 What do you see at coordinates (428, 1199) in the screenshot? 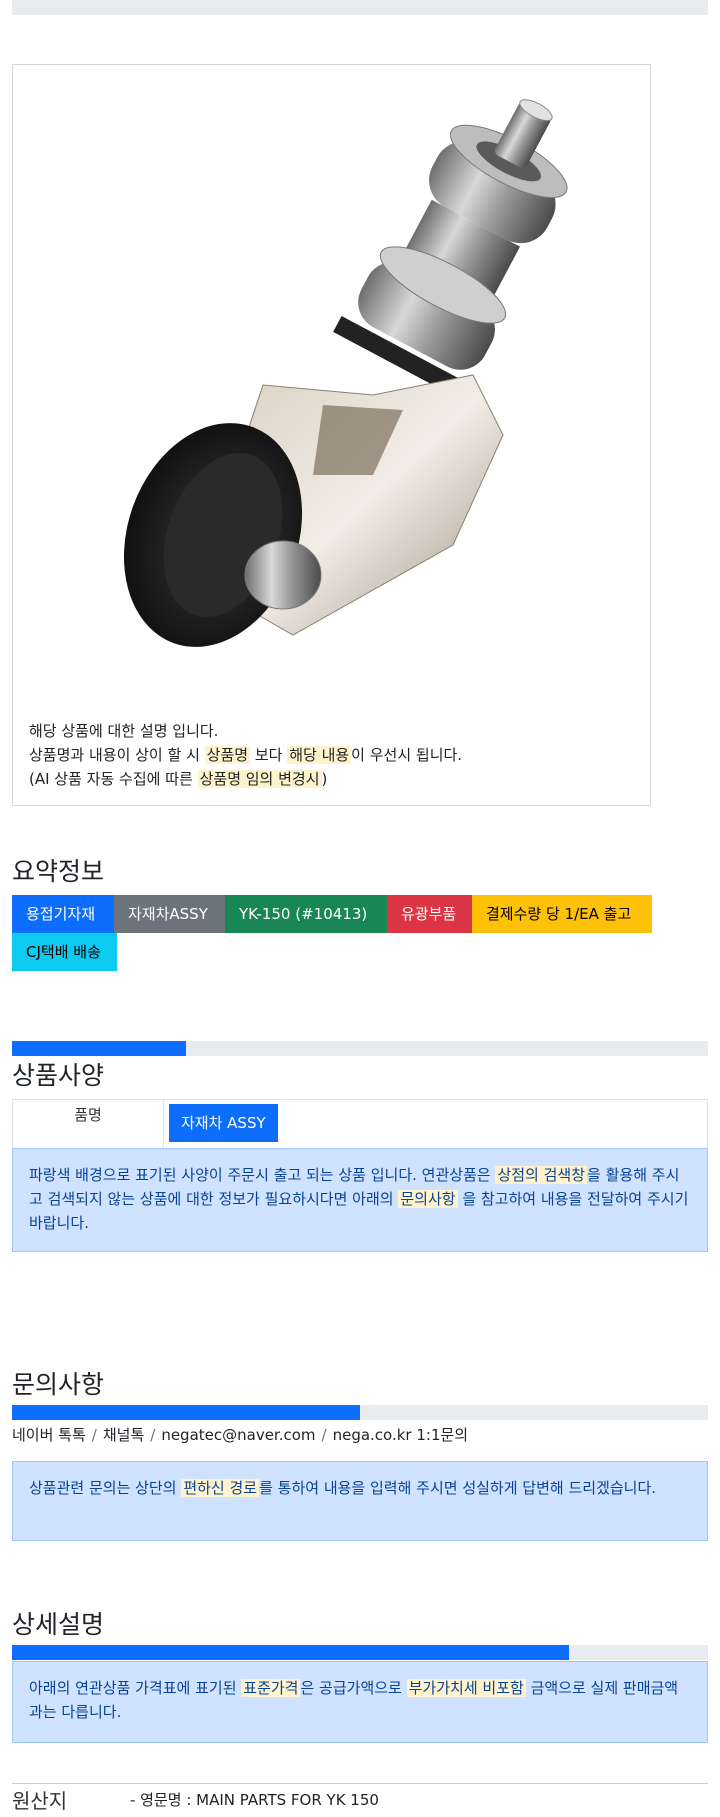
I see `highlight-inquiry: 문의사항` at bounding box center [428, 1199].